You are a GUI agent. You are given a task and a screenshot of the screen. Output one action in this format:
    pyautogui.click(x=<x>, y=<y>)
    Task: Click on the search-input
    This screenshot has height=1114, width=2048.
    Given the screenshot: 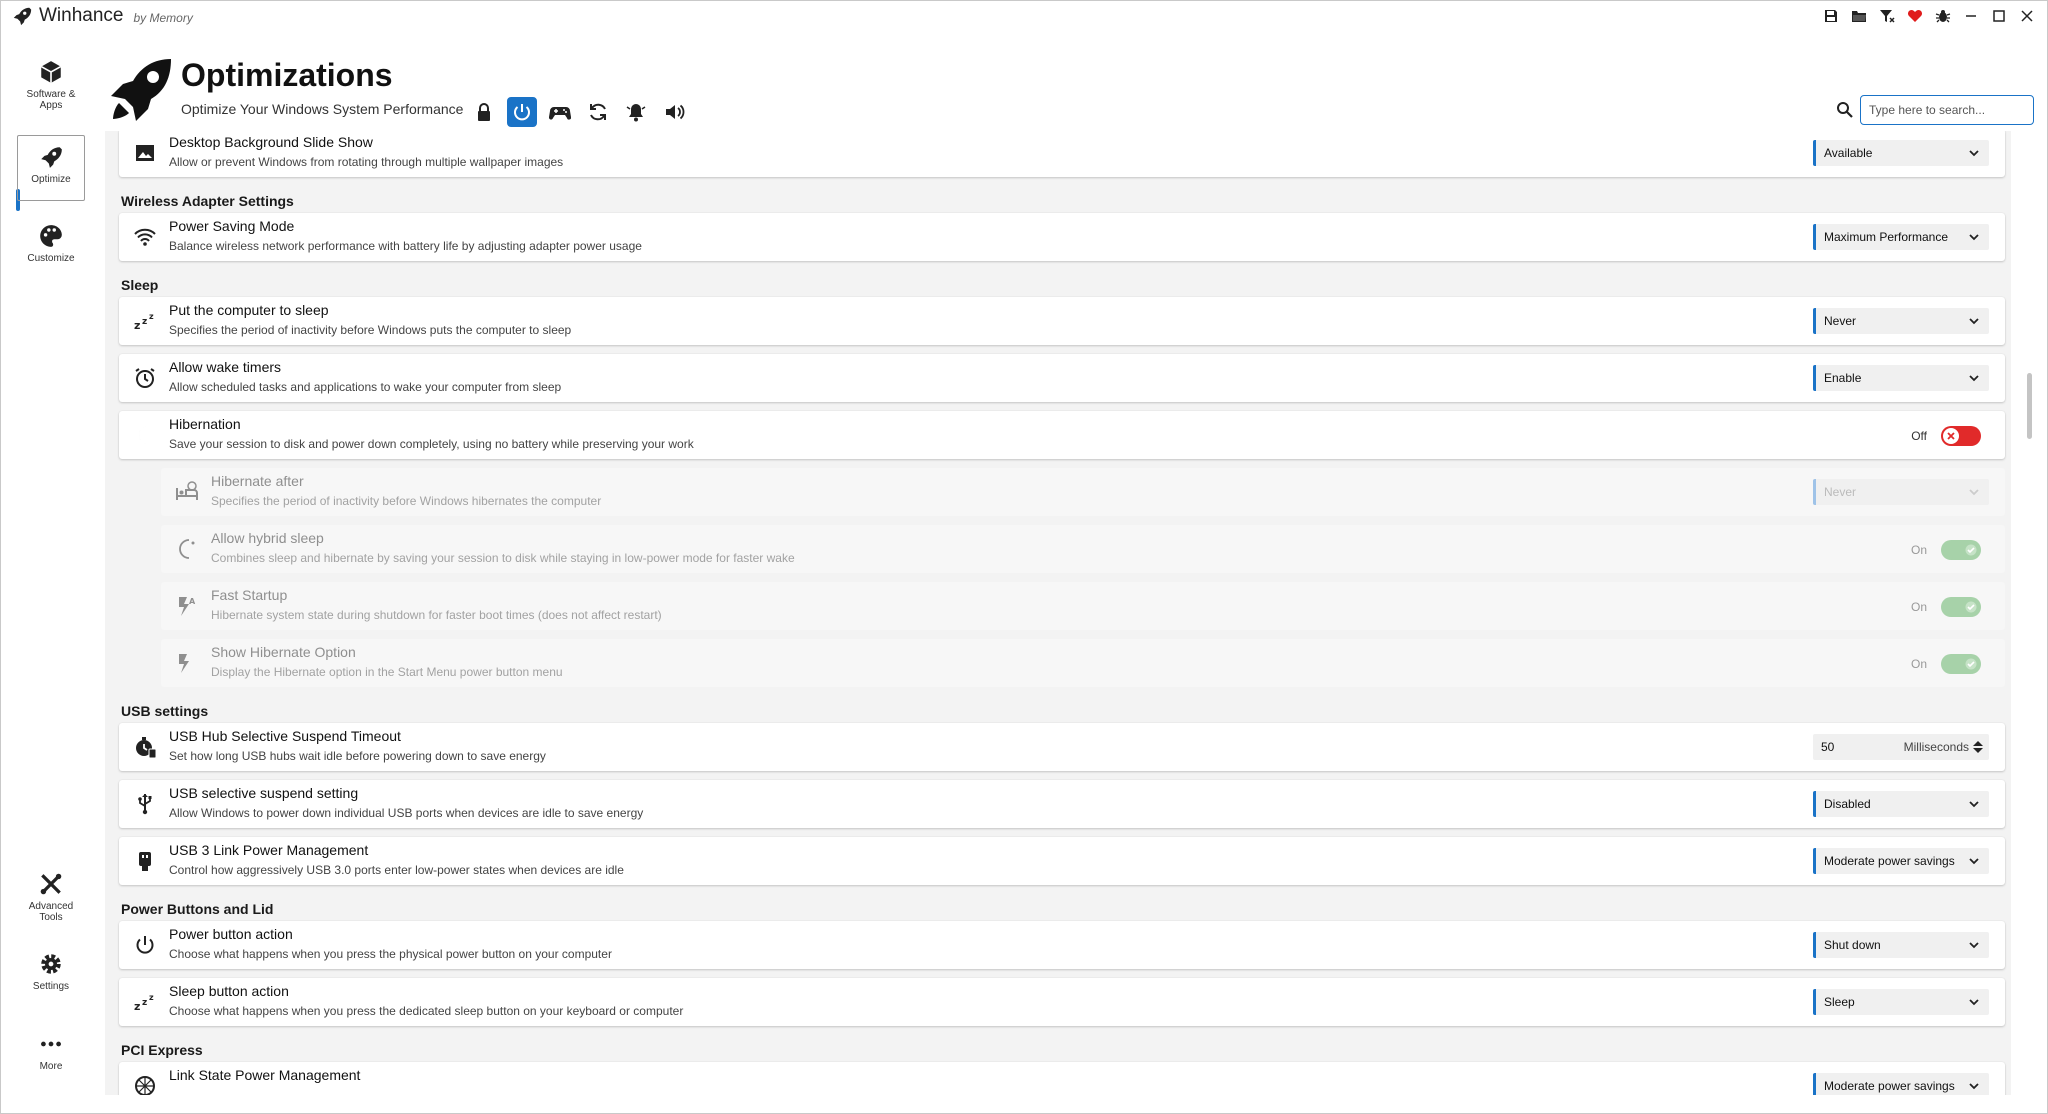 What is the action you would take?
    pyautogui.click(x=1947, y=110)
    